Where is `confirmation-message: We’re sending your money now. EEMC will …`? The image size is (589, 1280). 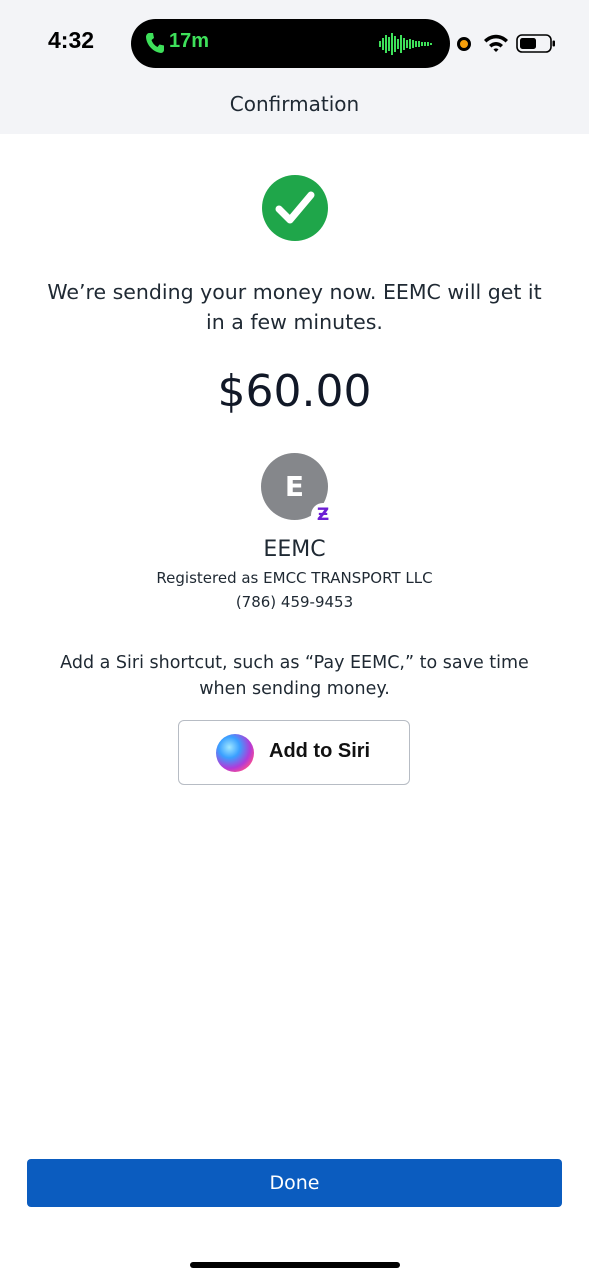
confirmation-message: We’re sending your money now. EEMC will … is located at coordinates (294, 307).